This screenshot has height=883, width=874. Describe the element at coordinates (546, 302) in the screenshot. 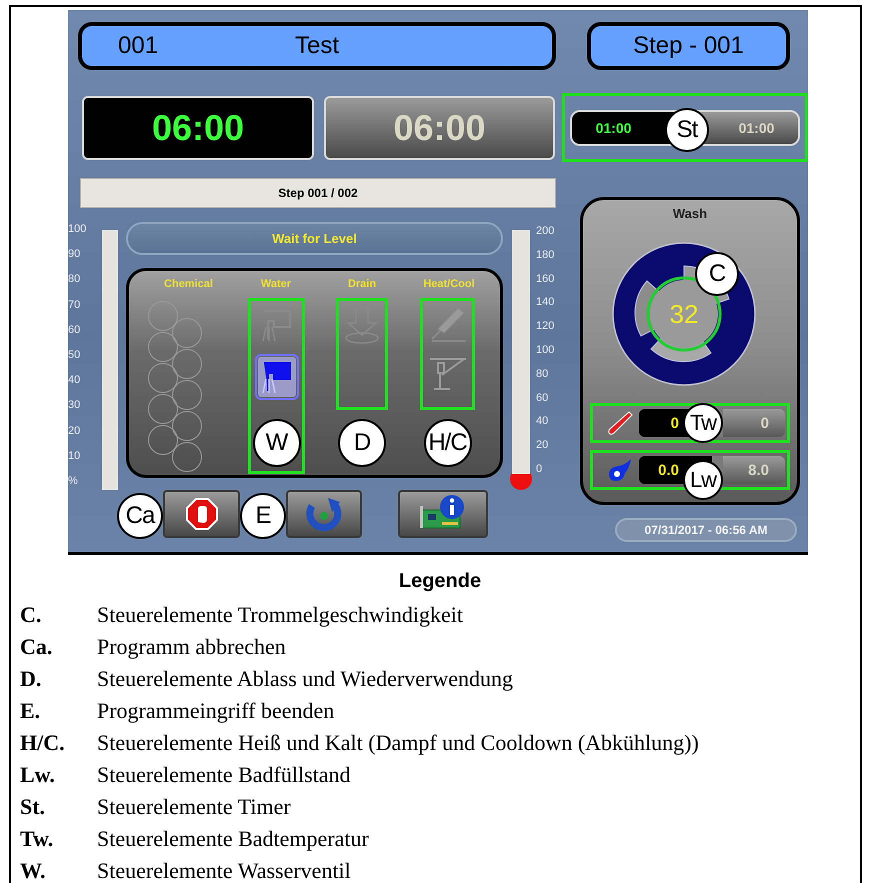

I see `scale-label: 140` at that location.